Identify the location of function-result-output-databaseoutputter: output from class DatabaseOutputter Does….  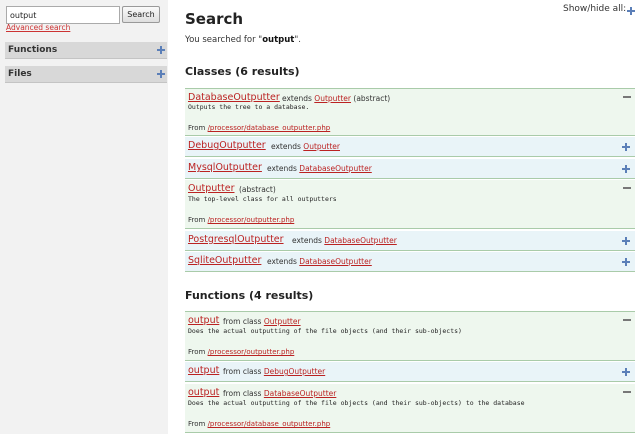
(410, 408).